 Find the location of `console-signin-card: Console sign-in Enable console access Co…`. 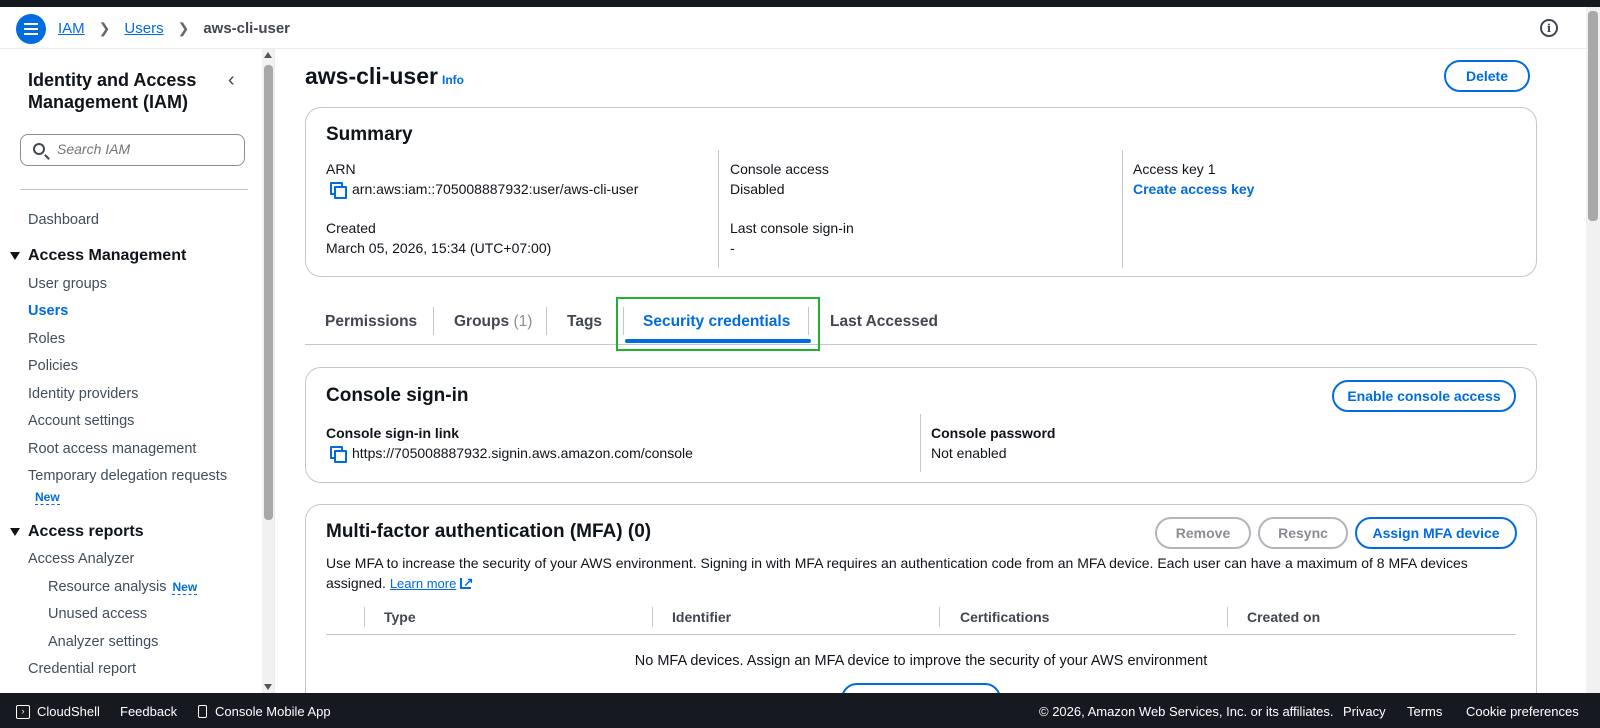

console-signin-card: Console sign-in Enable console access Co… is located at coordinates (921, 425).